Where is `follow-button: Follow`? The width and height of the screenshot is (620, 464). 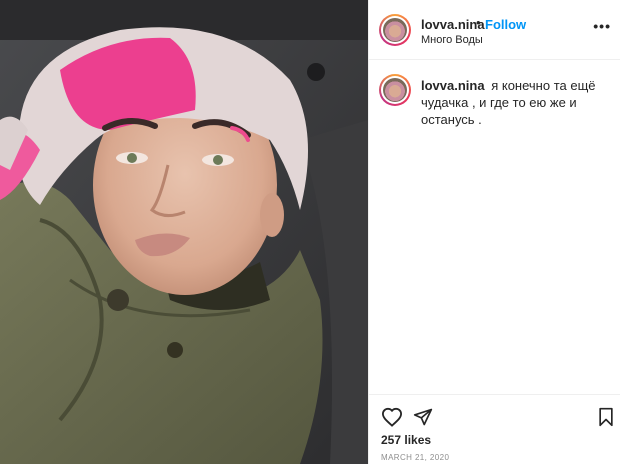
follow-button: Follow is located at coordinates (505, 24).